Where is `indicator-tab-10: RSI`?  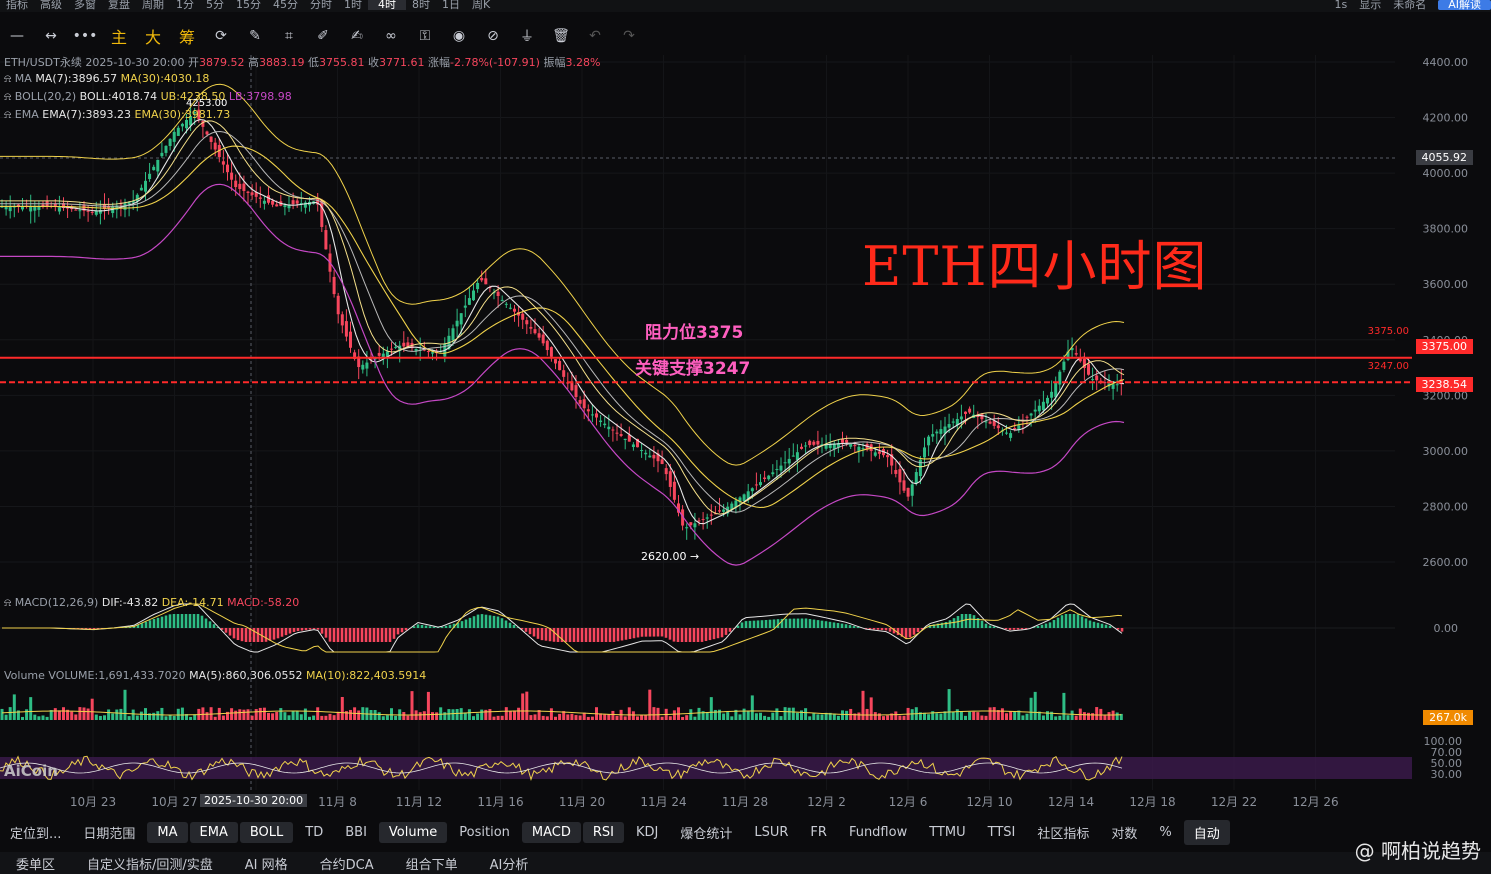 indicator-tab-10: RSI is located at coordinates (603, 832).